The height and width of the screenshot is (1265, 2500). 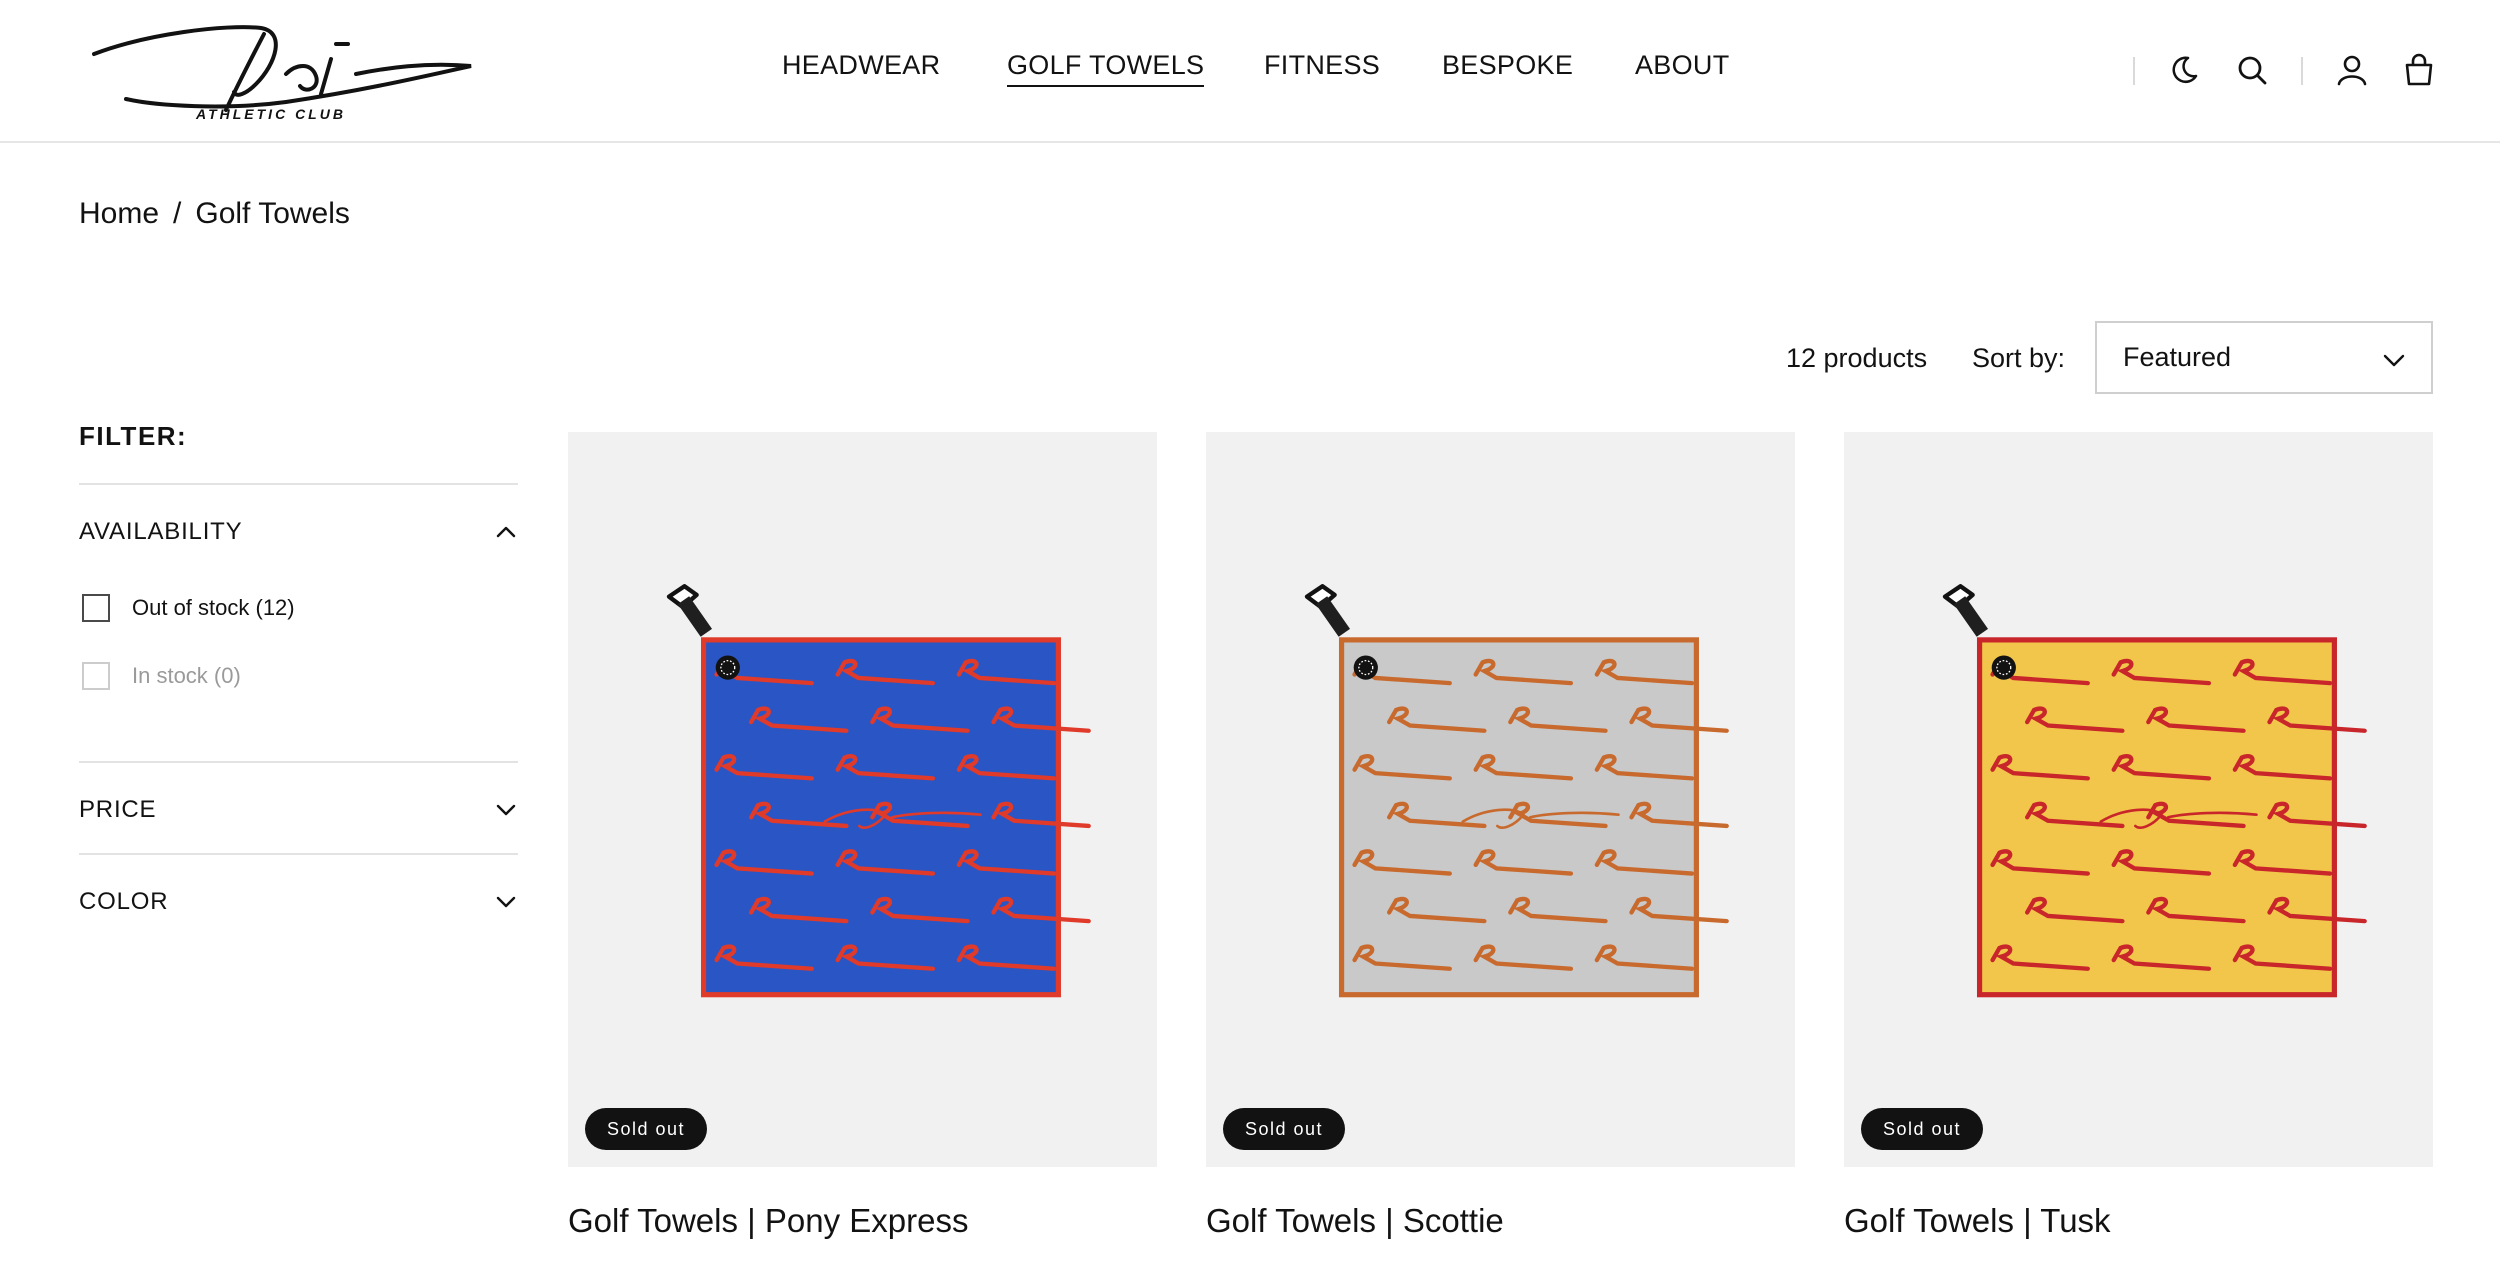 What do you see at coordinates (2177, 357) in the screenshot?
I see `sort-select-value: Featured` at bounding box center [2177, 357].